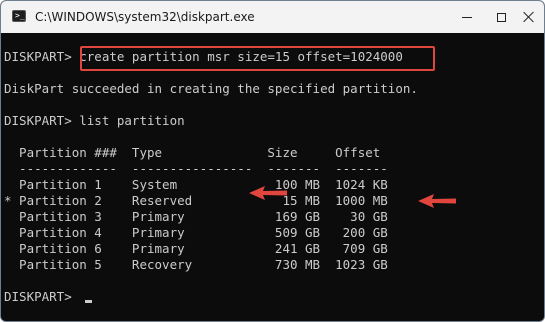 This screenshot has width=545, height=322. I want to click on terminal-icon-glyph: >_, so click(20, 15).